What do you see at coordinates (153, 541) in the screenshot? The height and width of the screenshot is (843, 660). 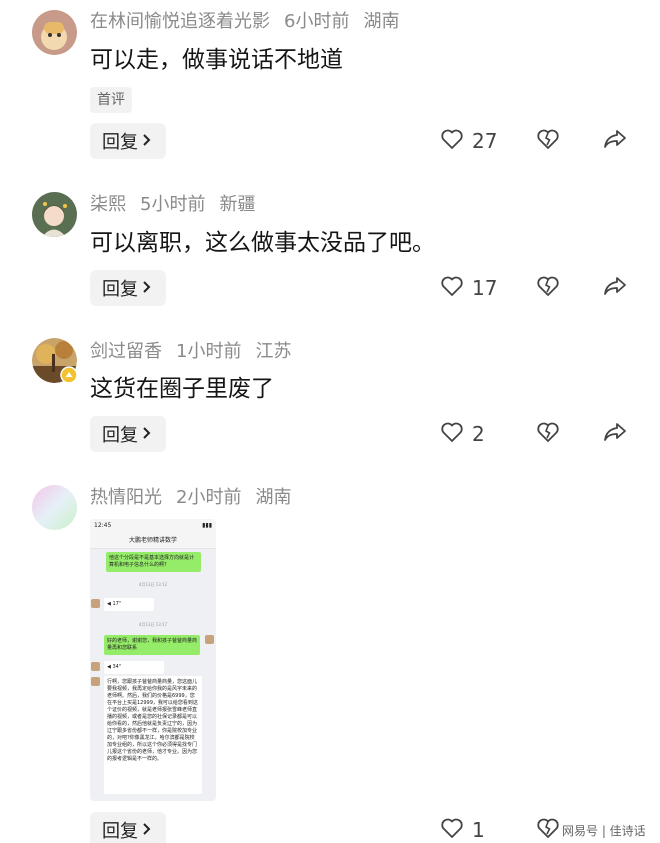 I see `chat-title: 大鹏老师精讲数学` at bounding box center [153, 541].